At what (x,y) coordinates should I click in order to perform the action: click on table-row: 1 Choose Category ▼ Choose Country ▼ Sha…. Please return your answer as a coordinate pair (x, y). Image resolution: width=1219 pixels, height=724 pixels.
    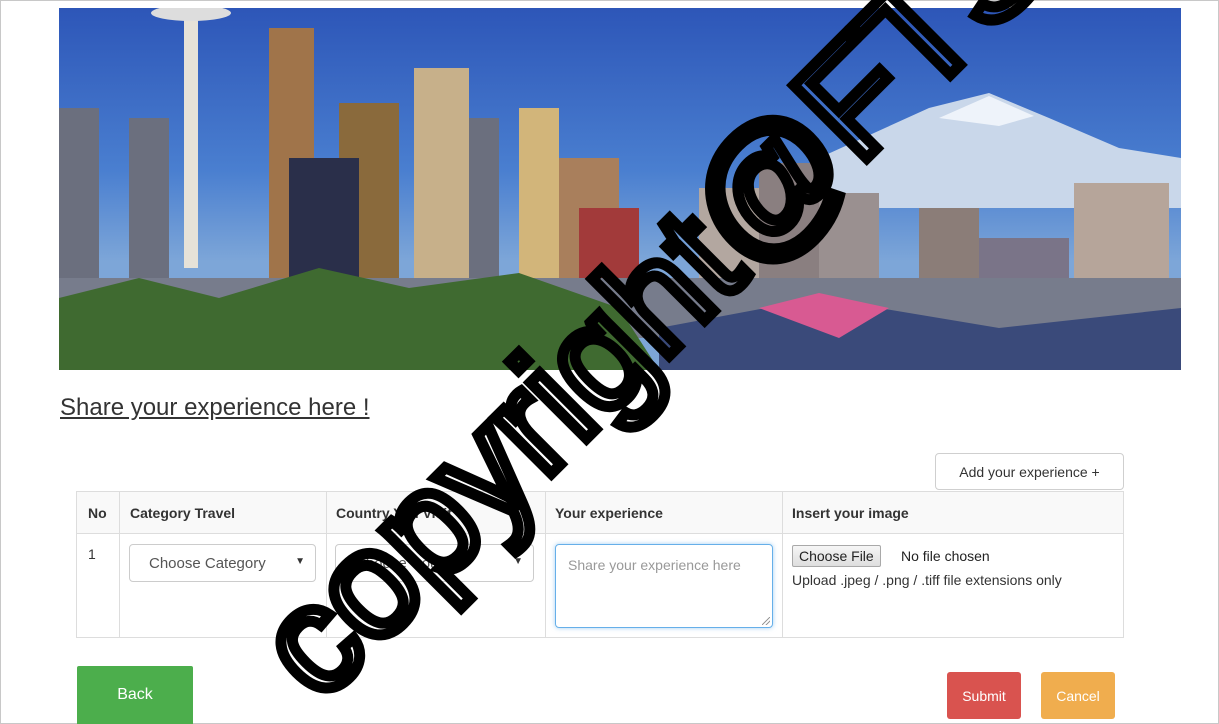
    Looking at the image, I should click on (600, 585).